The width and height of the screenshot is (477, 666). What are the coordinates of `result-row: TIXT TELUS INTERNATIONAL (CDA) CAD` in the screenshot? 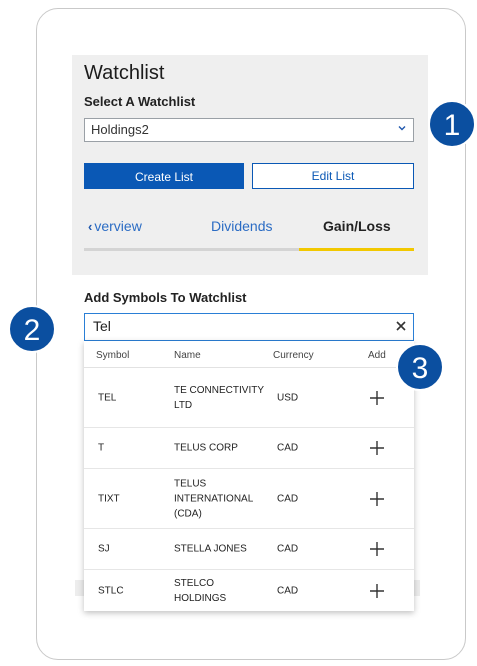 It's located at (249, 499).